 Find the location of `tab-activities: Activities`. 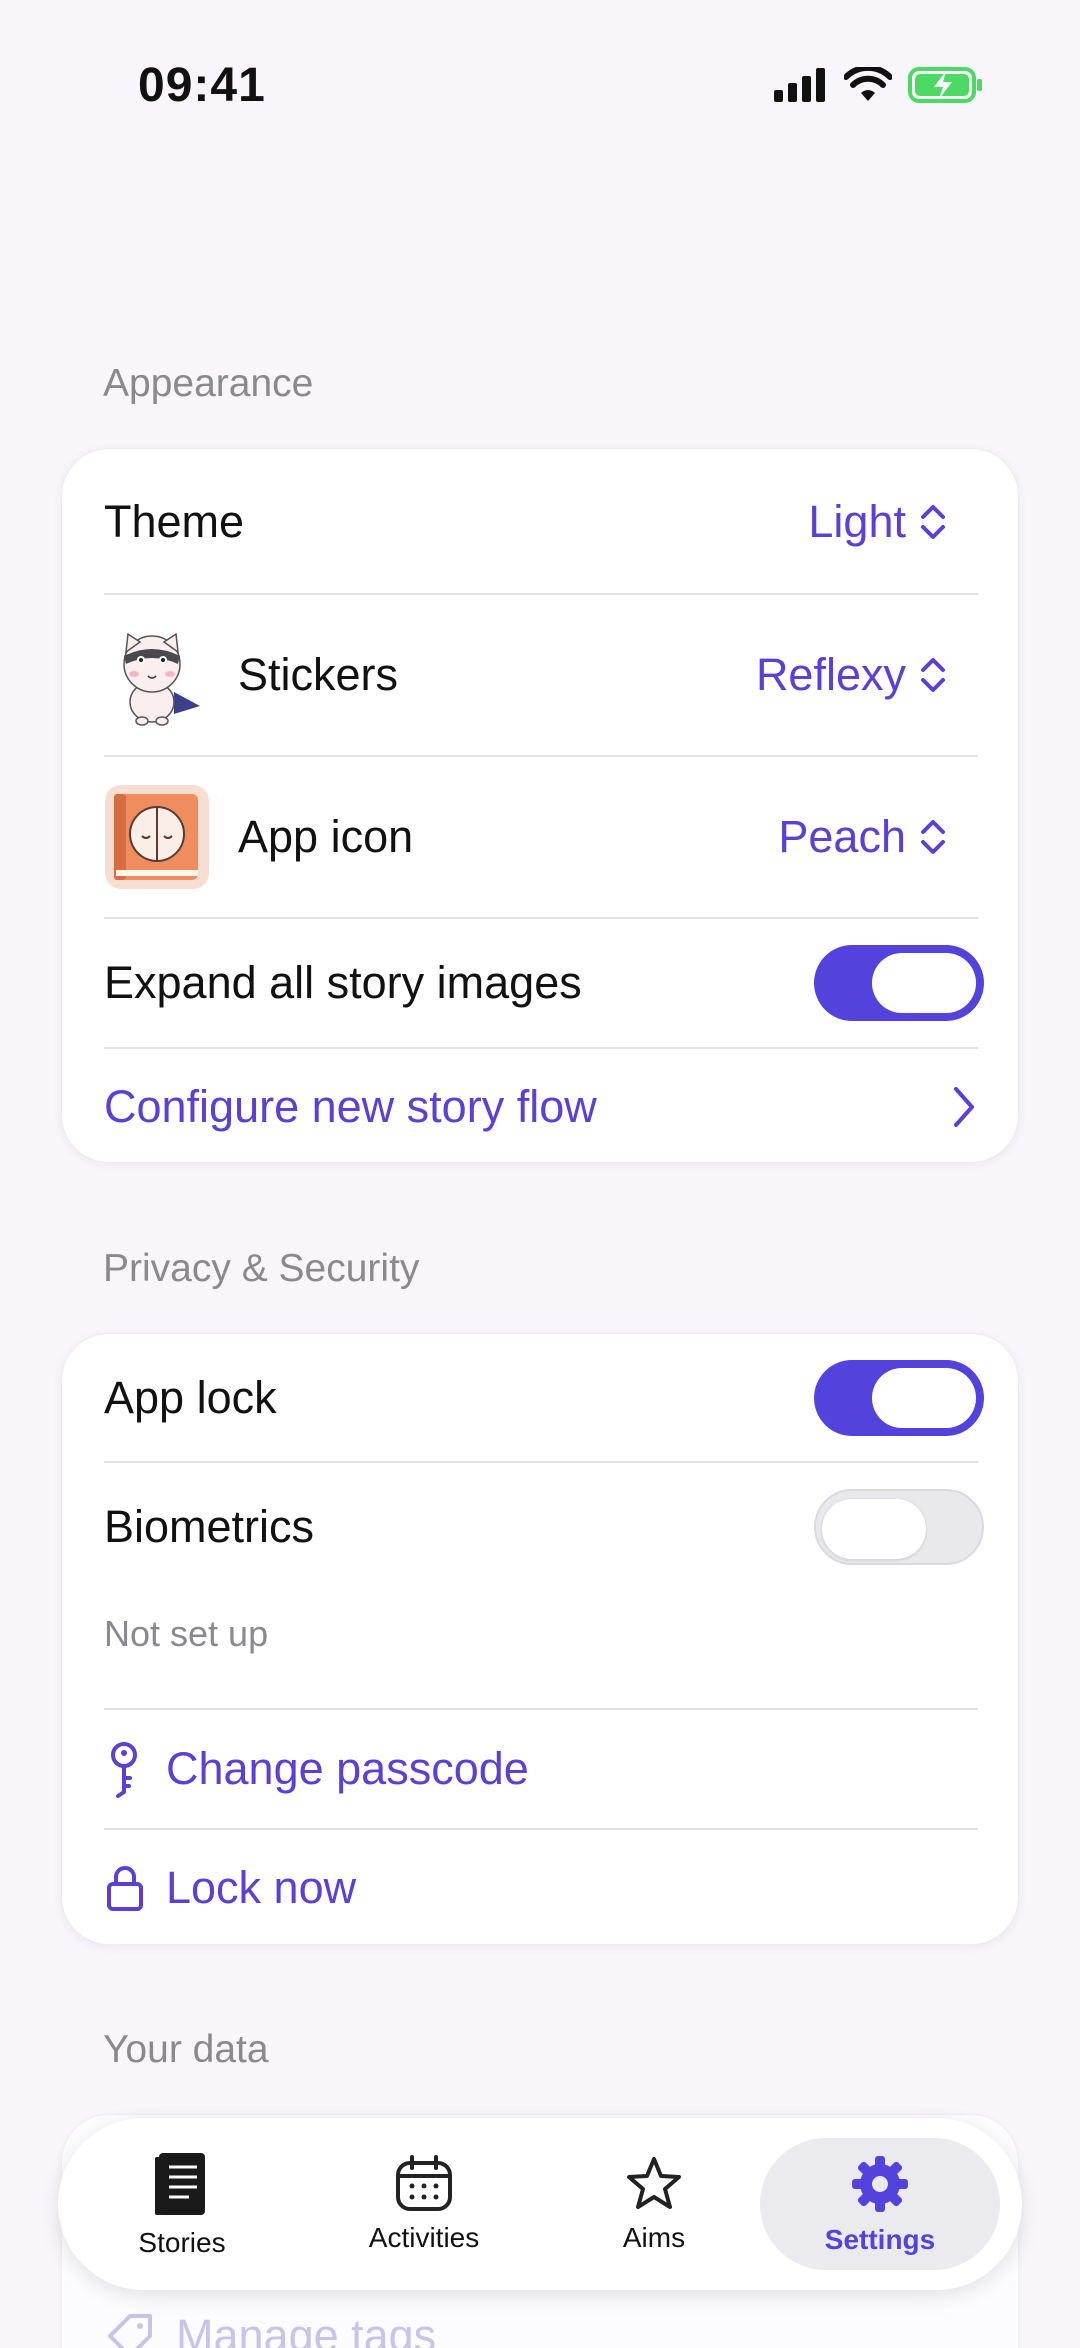

tab-activities: Activities is located at coordinates (424, 2204).